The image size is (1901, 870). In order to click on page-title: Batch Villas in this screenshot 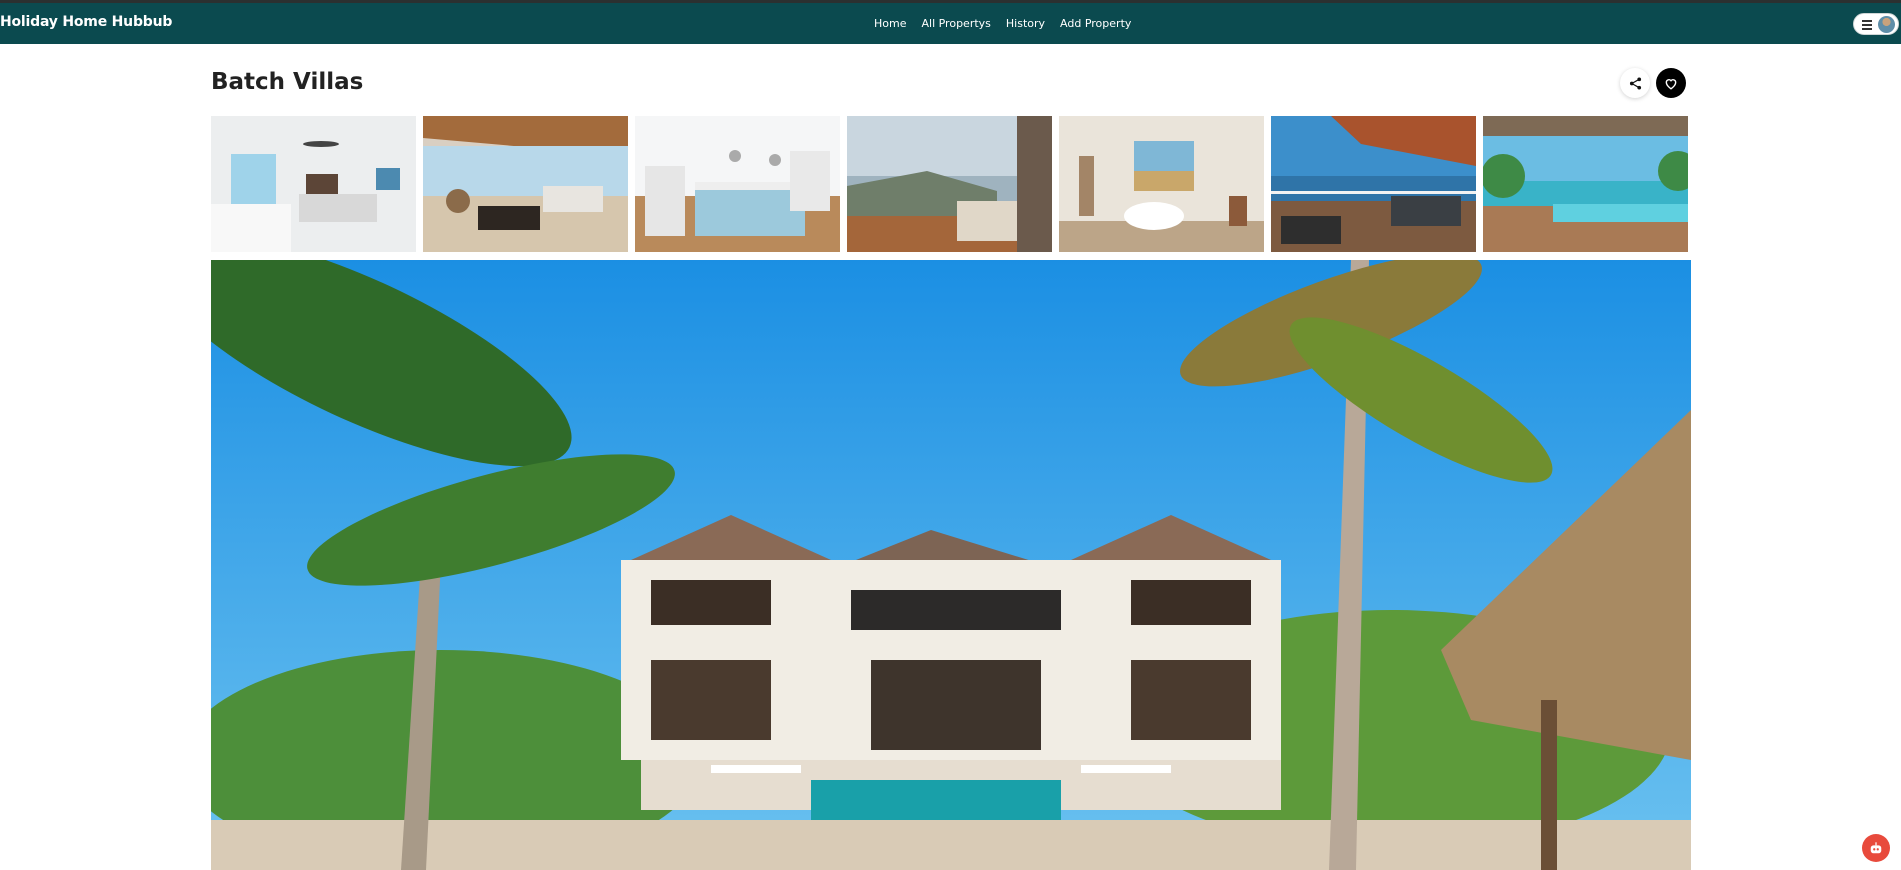, I will do `click(287, 82)`.